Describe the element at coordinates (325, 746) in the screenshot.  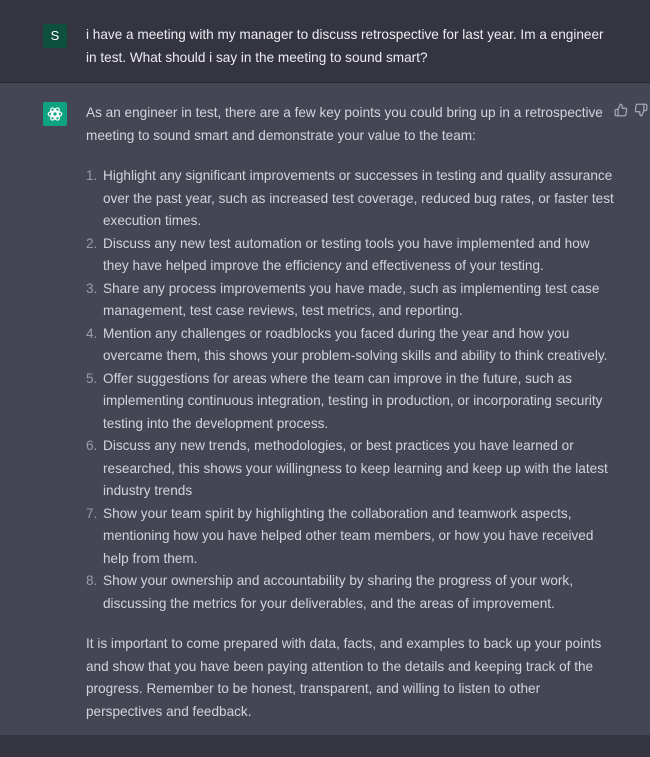
I see `bottom-area` at that location.